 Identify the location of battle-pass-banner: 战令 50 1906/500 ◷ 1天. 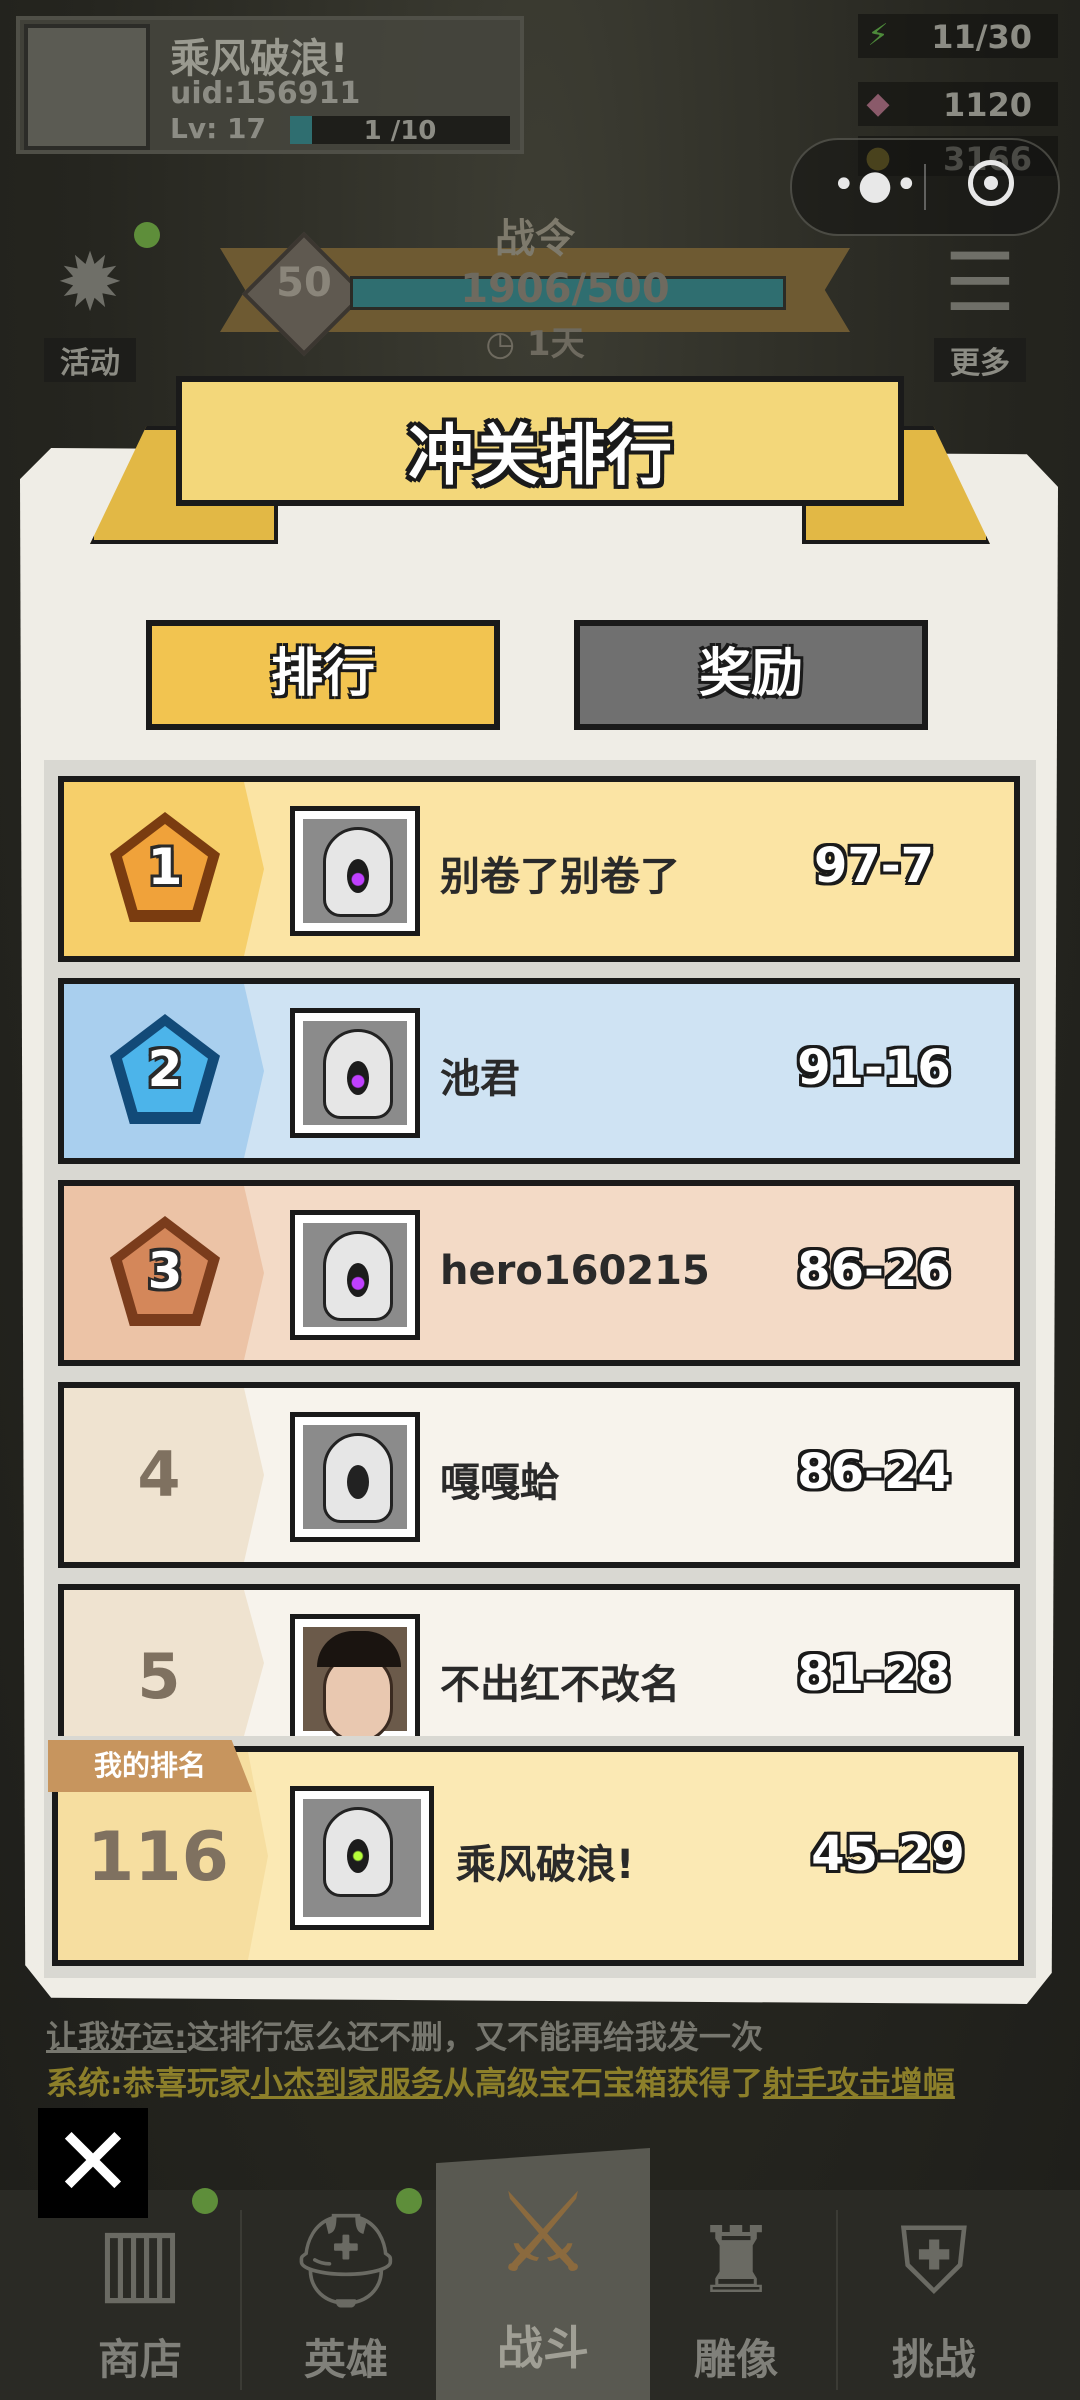
(535, 290).